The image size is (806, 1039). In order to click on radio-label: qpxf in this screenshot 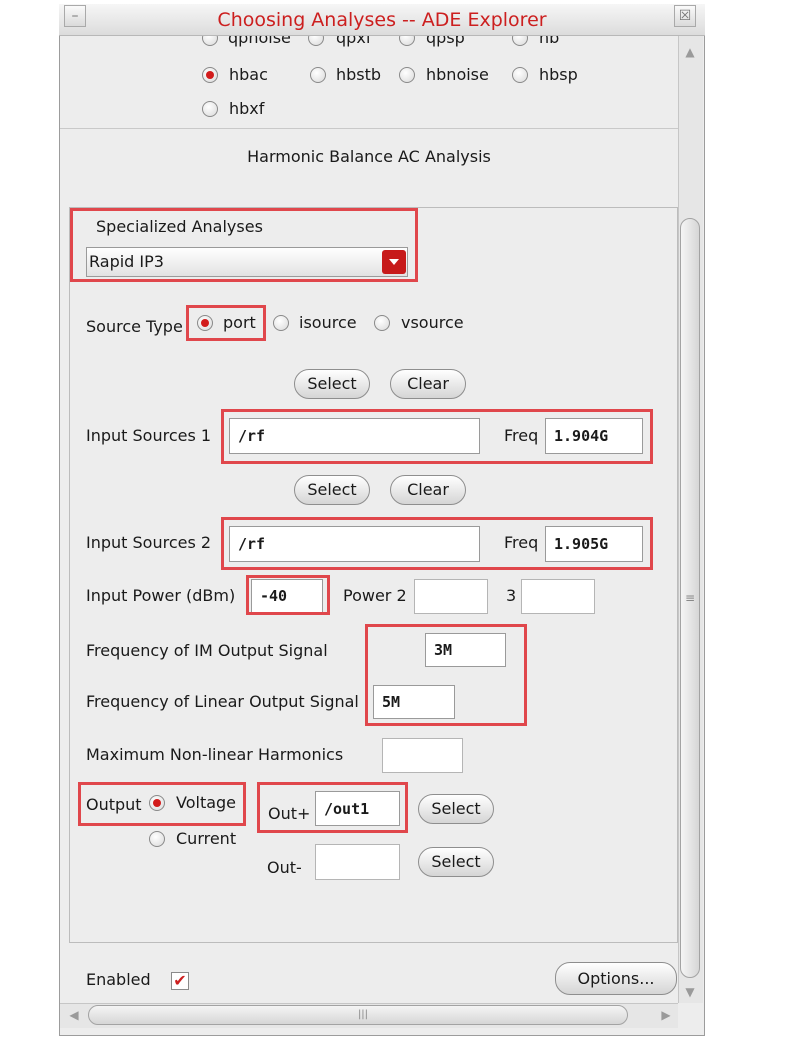, I will do `click(354, 41)`.